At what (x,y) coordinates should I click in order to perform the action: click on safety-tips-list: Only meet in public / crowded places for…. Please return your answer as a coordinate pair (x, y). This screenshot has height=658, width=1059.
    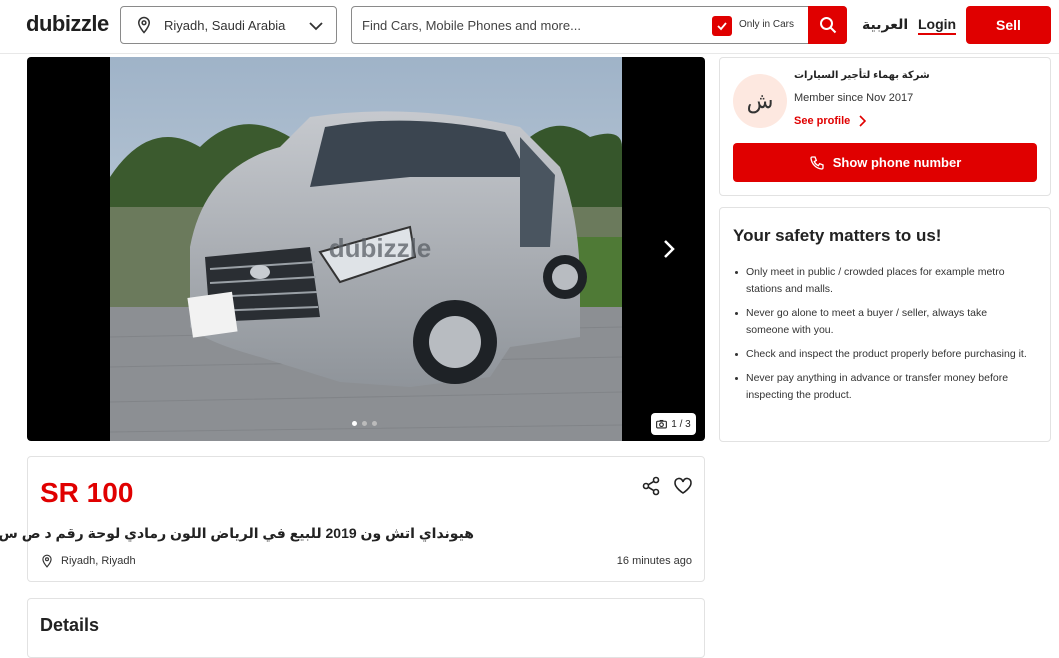
    Looking at the image, I should click on (880, 337).